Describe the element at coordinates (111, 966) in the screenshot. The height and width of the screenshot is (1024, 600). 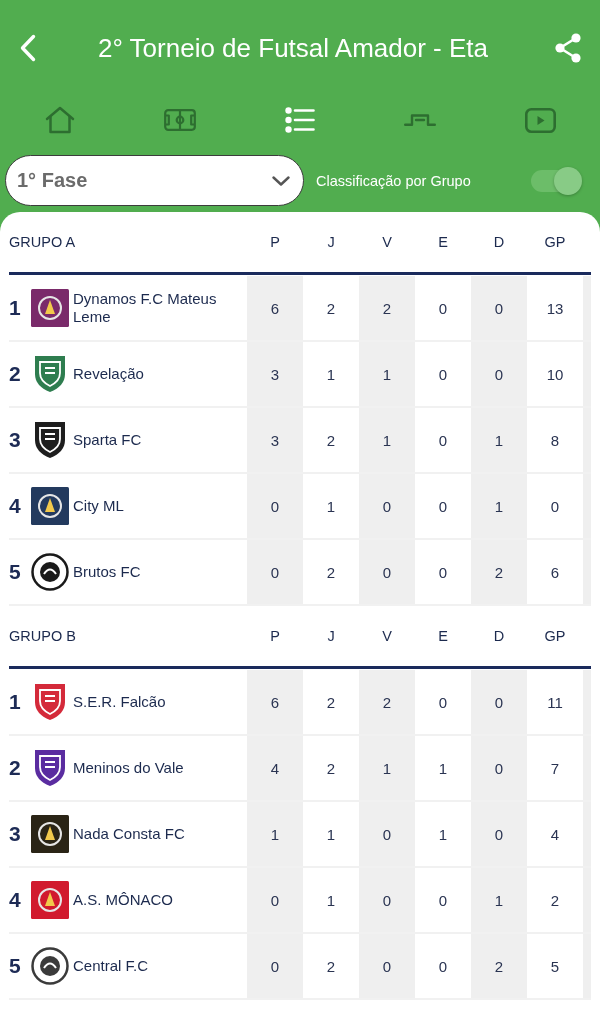
I see `team-name: Central F.C` at that location.